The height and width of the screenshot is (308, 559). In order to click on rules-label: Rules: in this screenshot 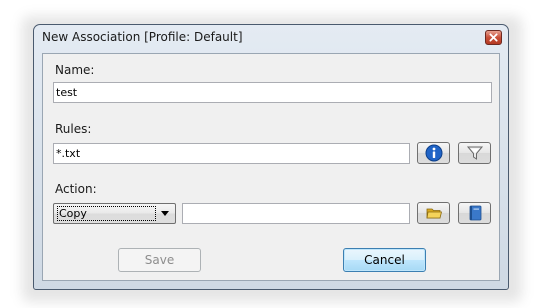, I will do `click(73, 129)`.